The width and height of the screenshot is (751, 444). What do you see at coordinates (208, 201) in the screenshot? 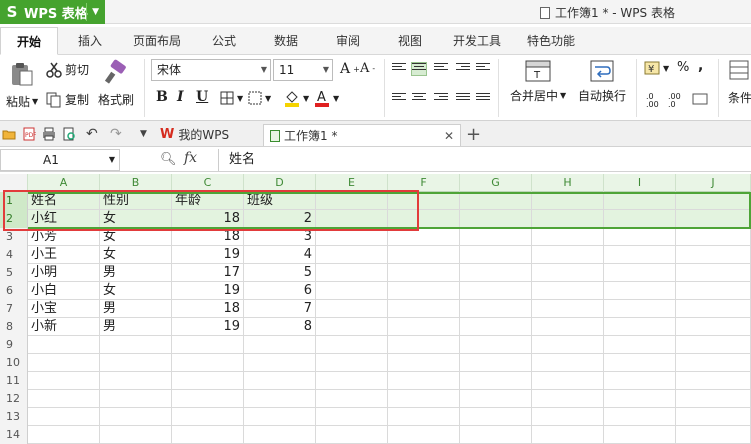
I see `cell: 年龄` at bounding box center [208, 201].